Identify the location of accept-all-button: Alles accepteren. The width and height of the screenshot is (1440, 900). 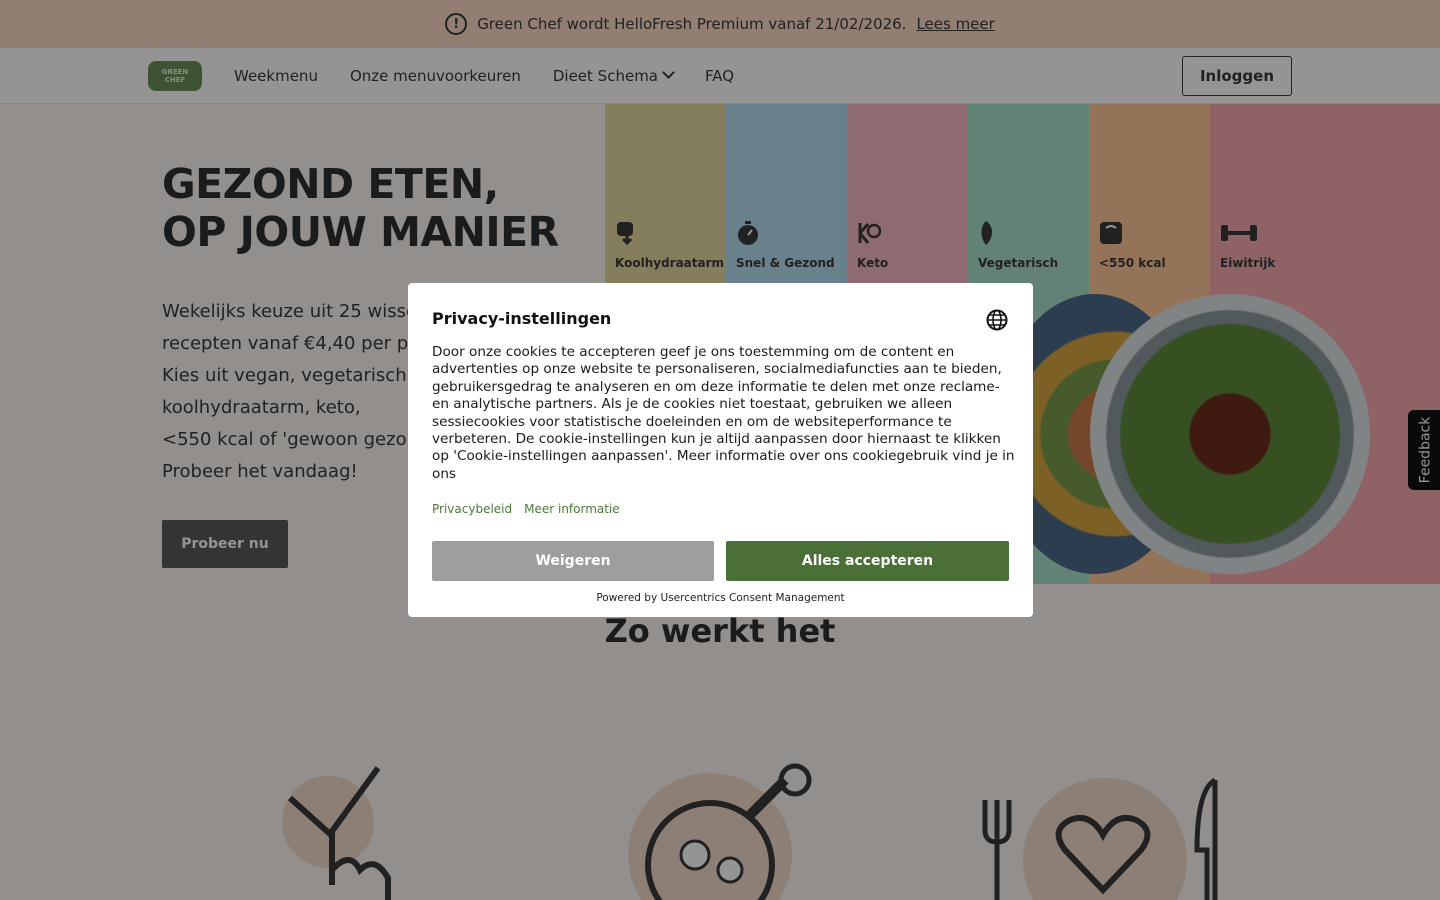
(867, 561).